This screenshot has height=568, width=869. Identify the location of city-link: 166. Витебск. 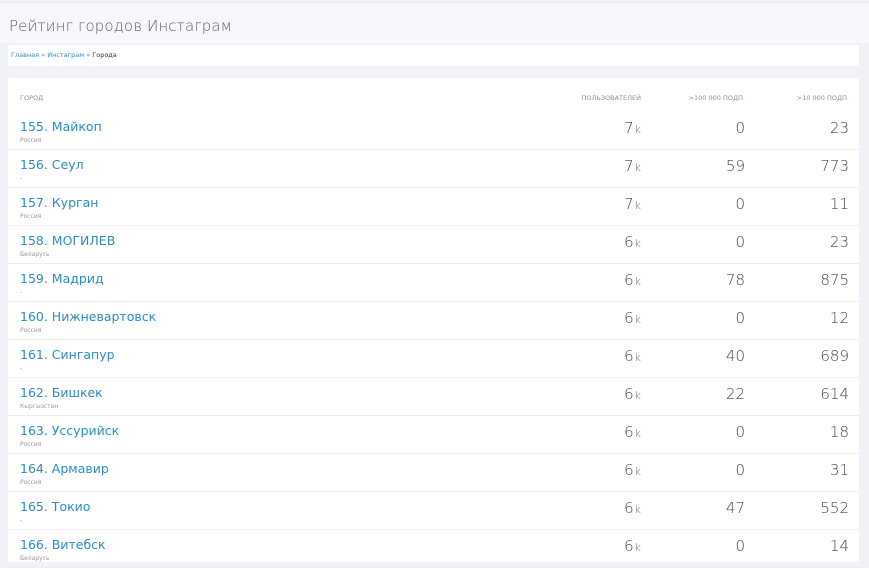
(63, 544).